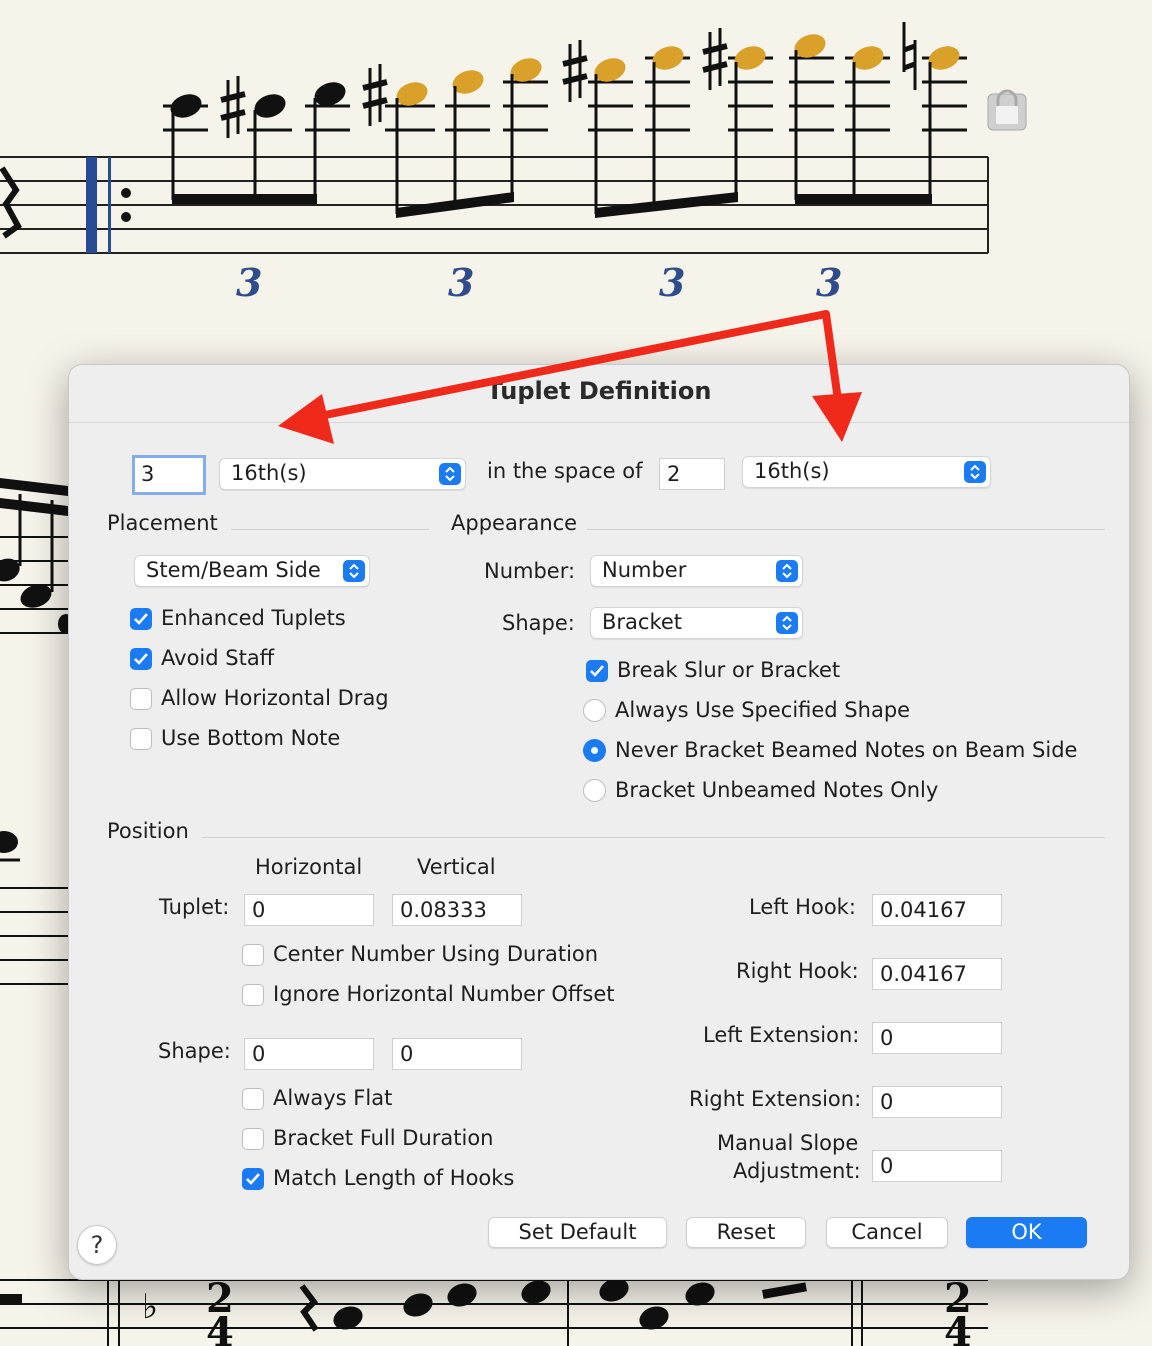 The image size is (1152, 1346). I want to click on ignore-offset-checkbox, so click(253, 995).